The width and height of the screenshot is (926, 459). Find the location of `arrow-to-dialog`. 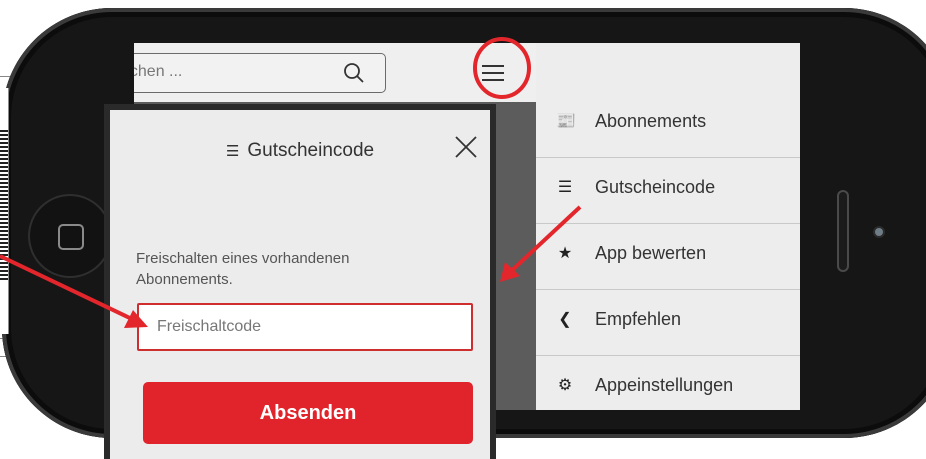

arrow-to-dialog is located at coordinates (544, 240).